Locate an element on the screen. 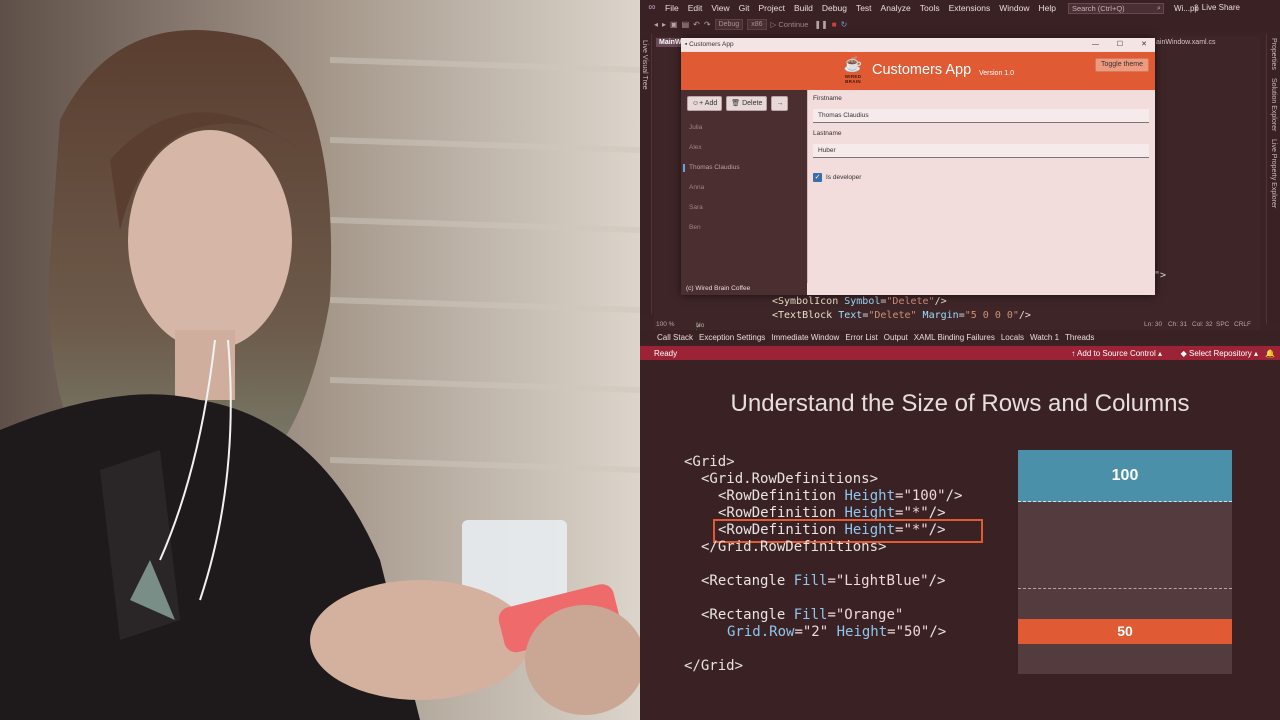 The image size is (1280, 720). menu-debug: Debug is located at coordinates (834, 8).